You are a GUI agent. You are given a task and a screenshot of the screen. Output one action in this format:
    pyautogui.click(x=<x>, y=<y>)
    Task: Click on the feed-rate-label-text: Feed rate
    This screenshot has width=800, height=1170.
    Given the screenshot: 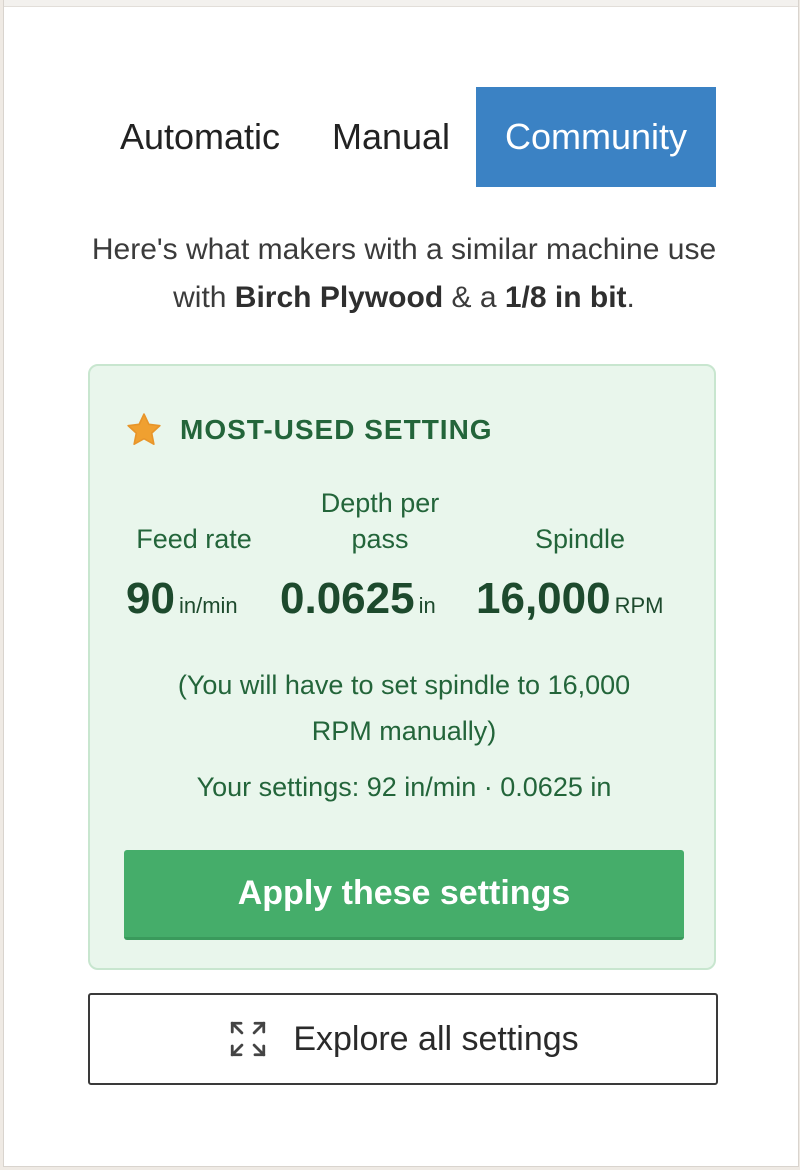 What is the action you would take?
    pyautogui.click(x=194, y=539)
    